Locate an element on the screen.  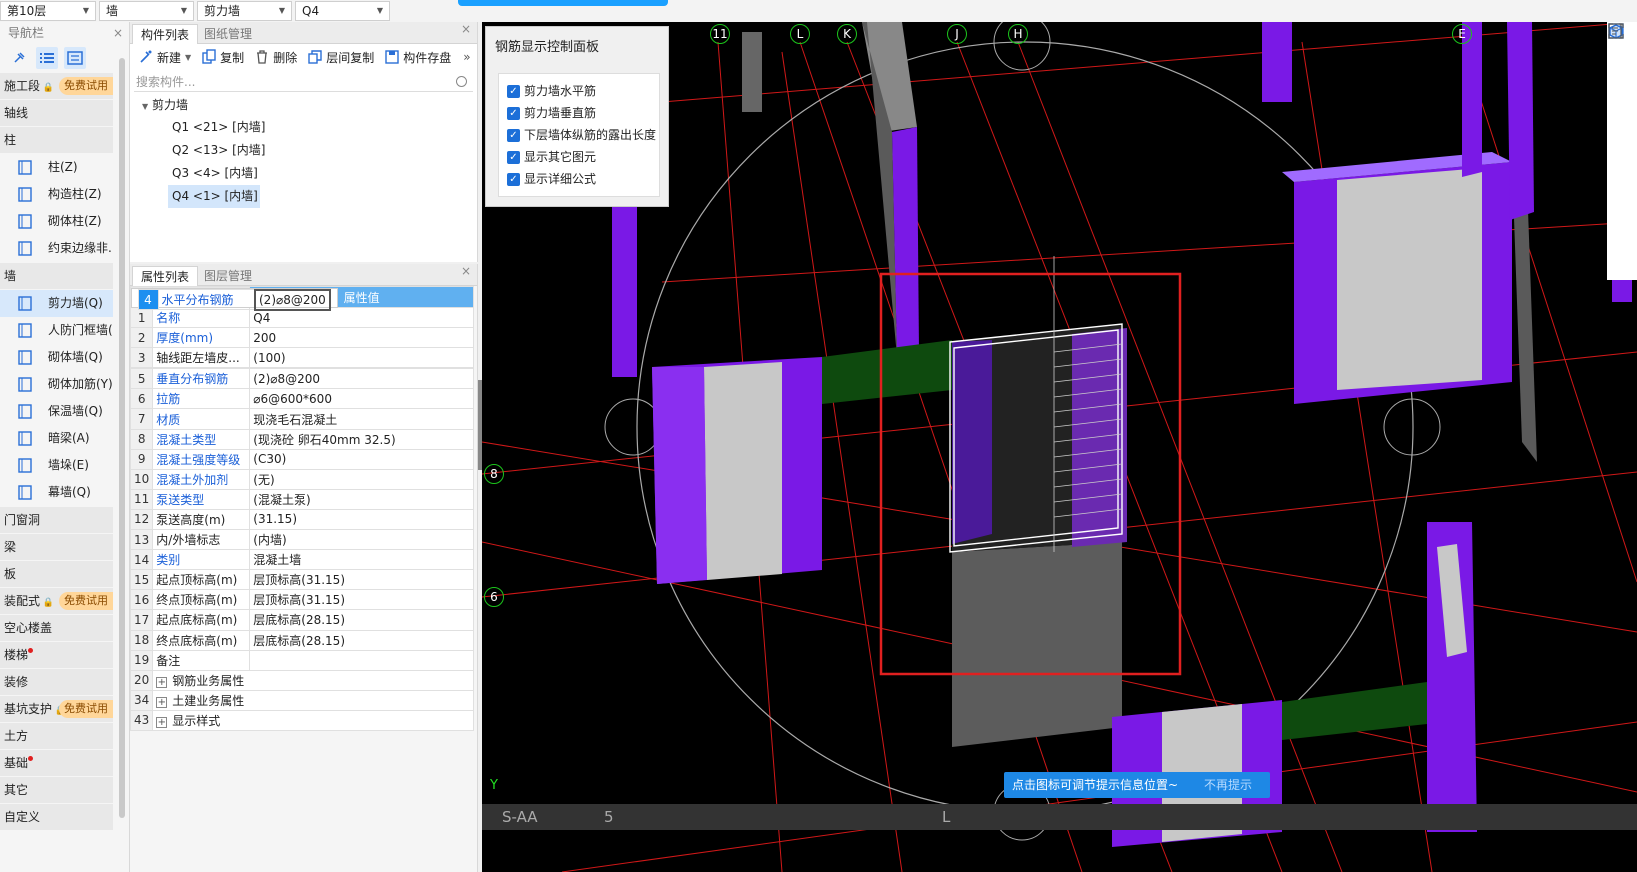
2d-view-icon: 2D is located at coordinates (1622, 48).